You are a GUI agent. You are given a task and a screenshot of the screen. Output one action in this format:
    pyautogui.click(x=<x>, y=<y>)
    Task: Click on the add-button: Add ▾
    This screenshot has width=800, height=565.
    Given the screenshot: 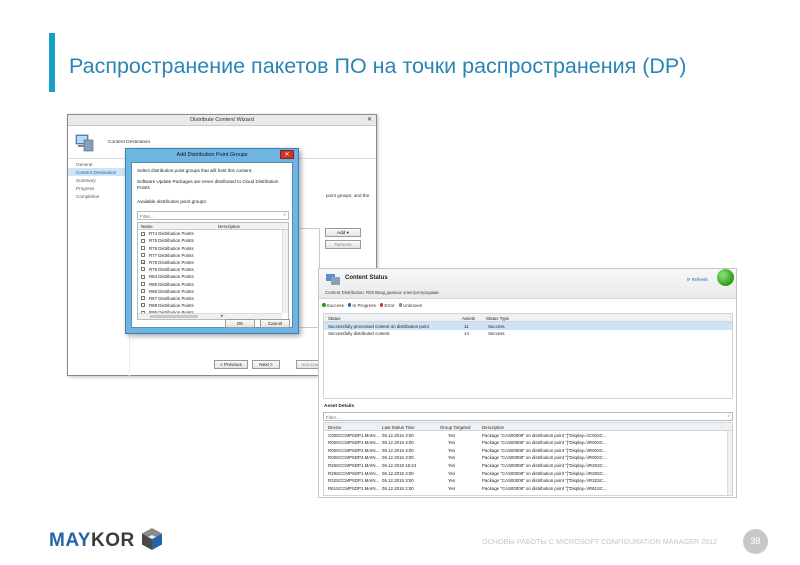 What is the action you would take?
    pyautogui.click(x=343, y=232)
    